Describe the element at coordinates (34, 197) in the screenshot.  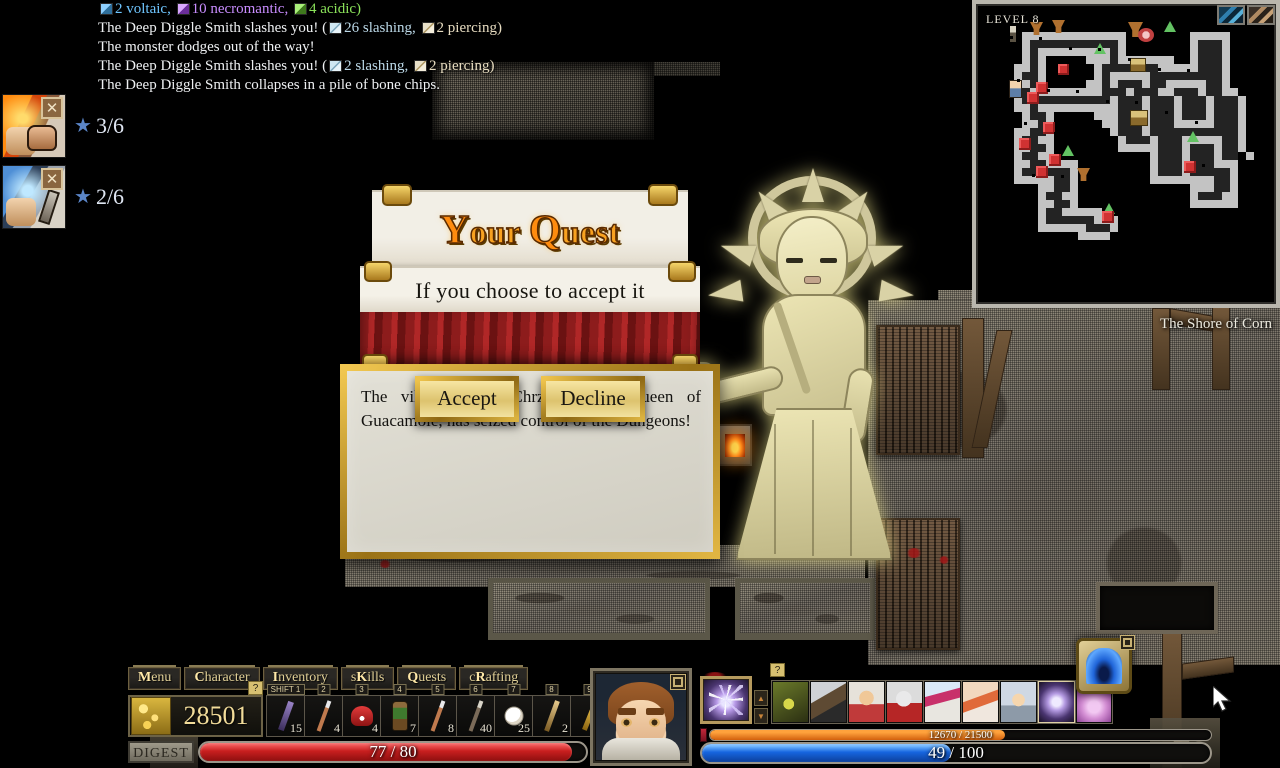
I see `lightning-hammer-icon: ✕` at that location.